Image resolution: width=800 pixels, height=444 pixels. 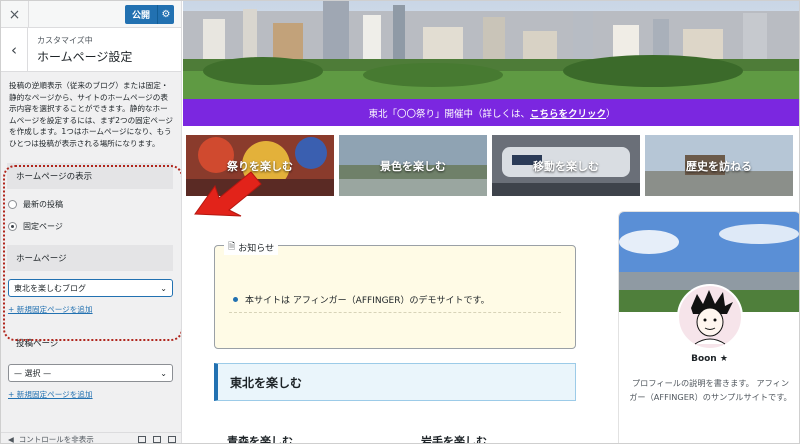 I want to click on bullet-icon, so click(x=235, y=299).